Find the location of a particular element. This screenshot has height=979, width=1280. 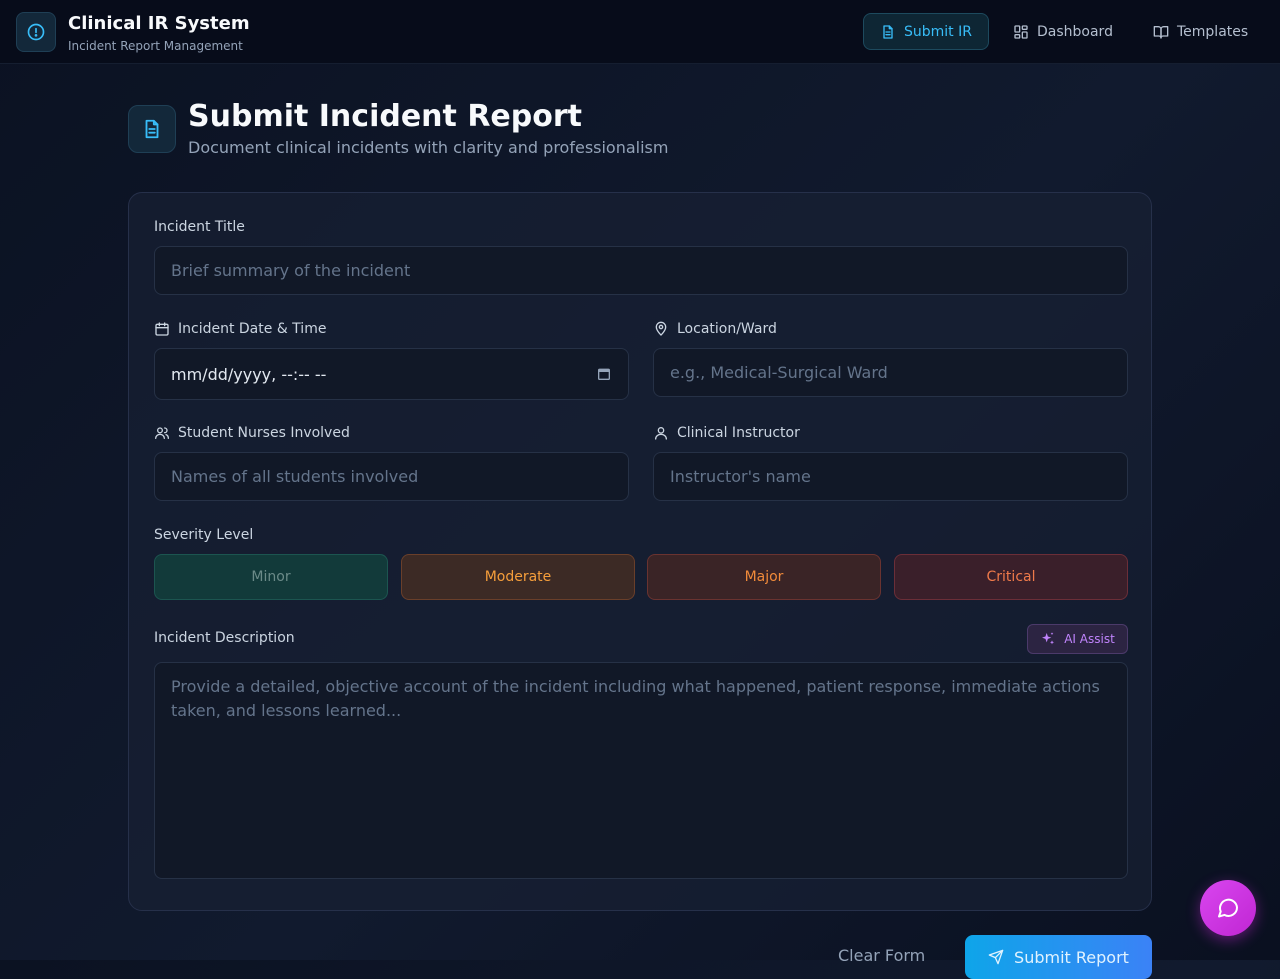

logo is located at coordinates (36, 32).